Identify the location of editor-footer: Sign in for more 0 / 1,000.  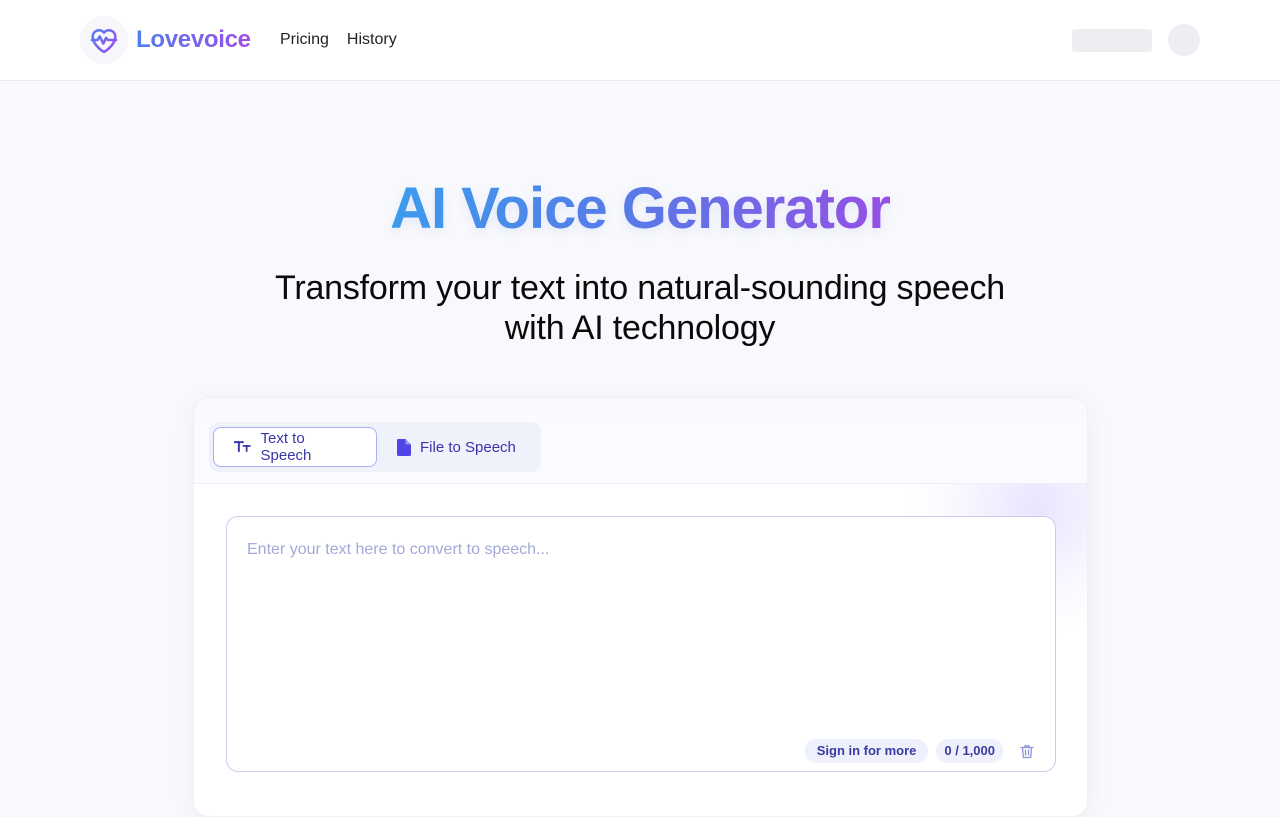
(921, 751).